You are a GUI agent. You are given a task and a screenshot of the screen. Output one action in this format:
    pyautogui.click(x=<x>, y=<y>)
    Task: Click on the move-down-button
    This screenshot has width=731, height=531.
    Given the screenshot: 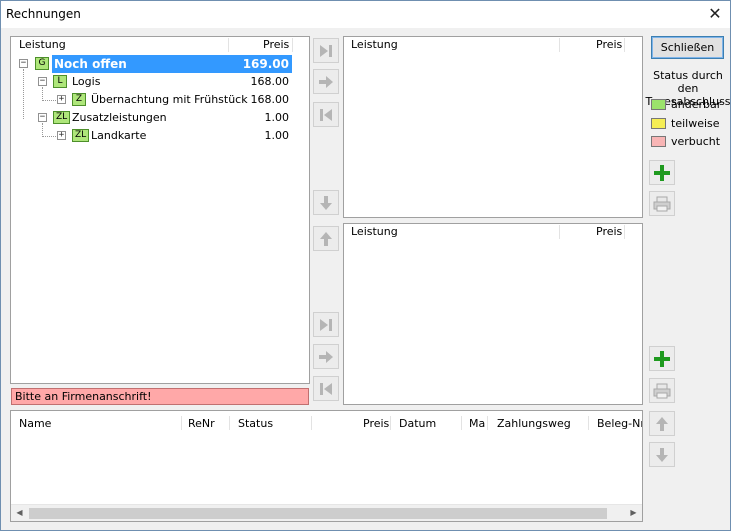 What is the action you would take?
    pyautogui.click(x=326, y=202)
    